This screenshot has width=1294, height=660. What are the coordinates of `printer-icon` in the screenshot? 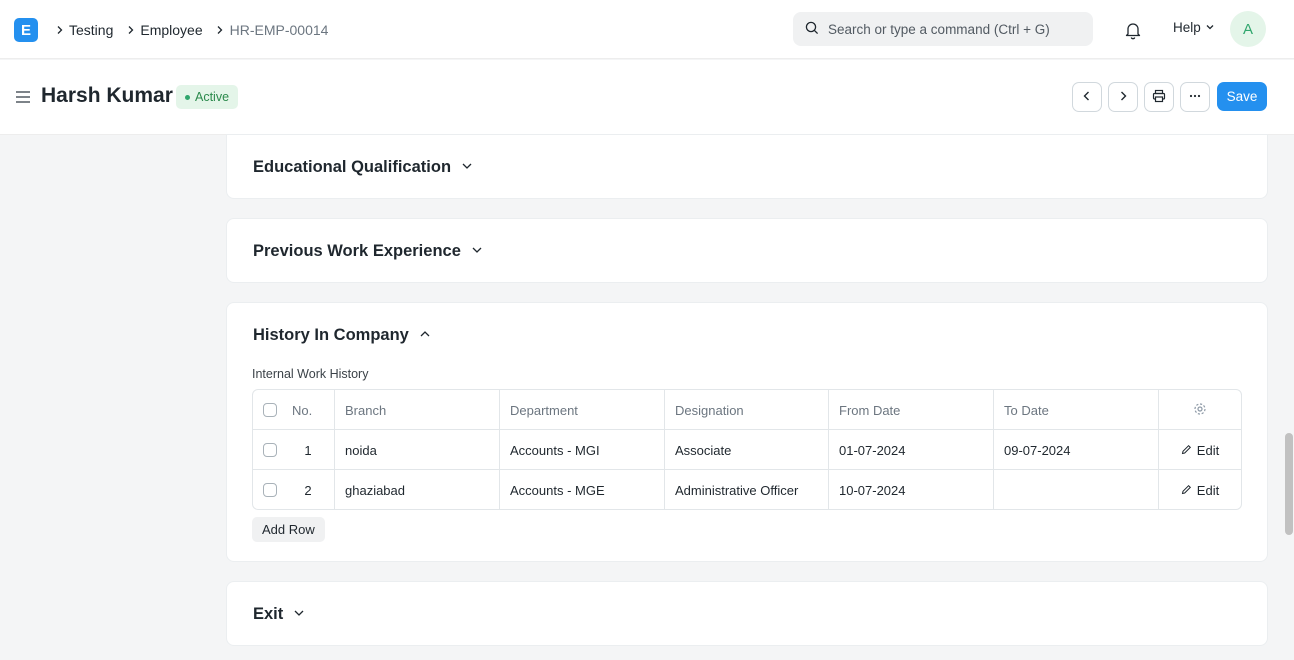 It's located at (1159, 97).